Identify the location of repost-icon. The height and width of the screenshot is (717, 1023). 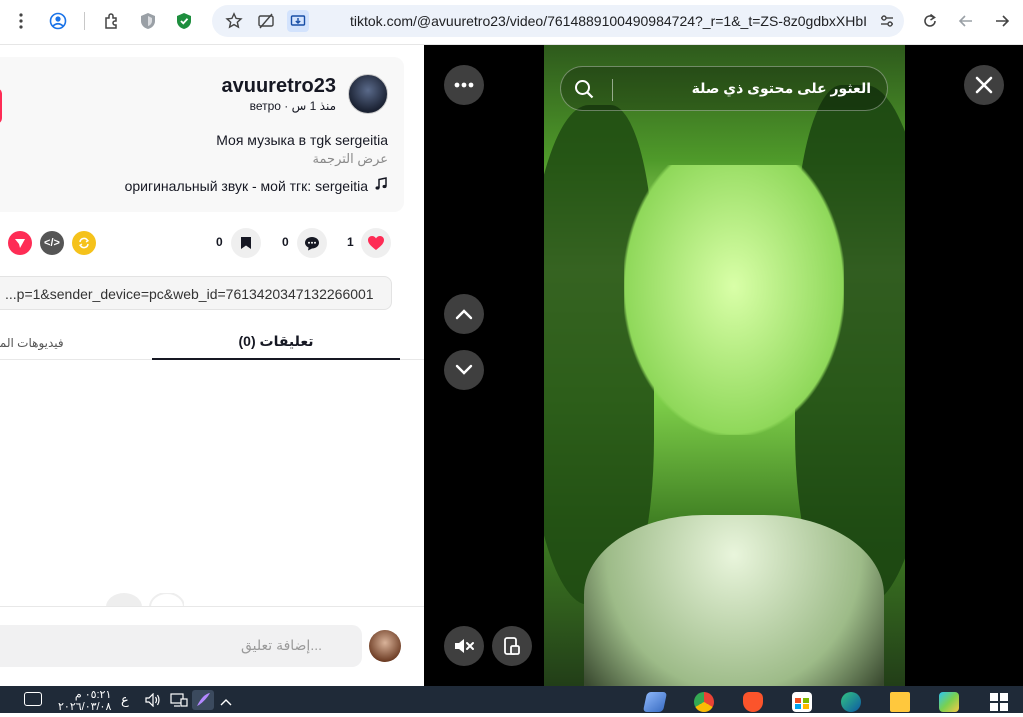
(84, 243).